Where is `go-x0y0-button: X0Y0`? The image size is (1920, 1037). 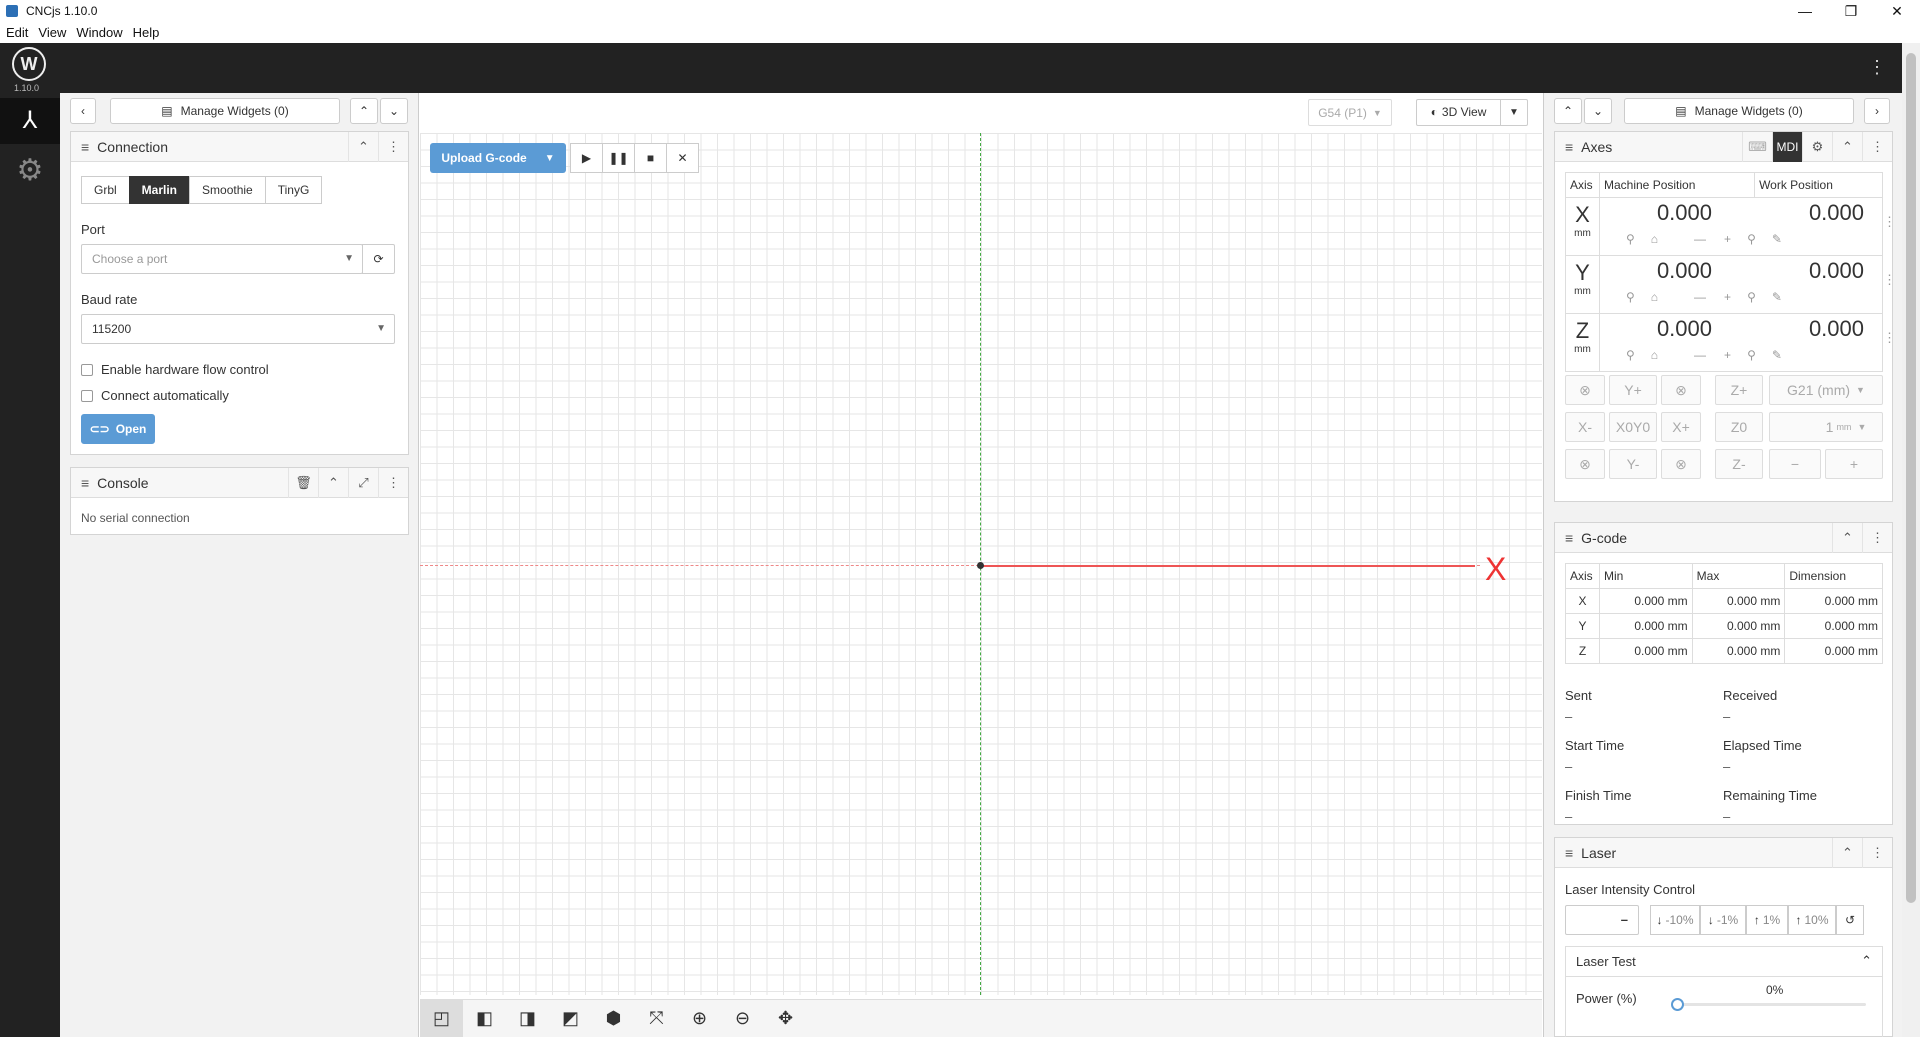
go-x0y0-button: X0Y0 is located at coordinates (1633, 427).